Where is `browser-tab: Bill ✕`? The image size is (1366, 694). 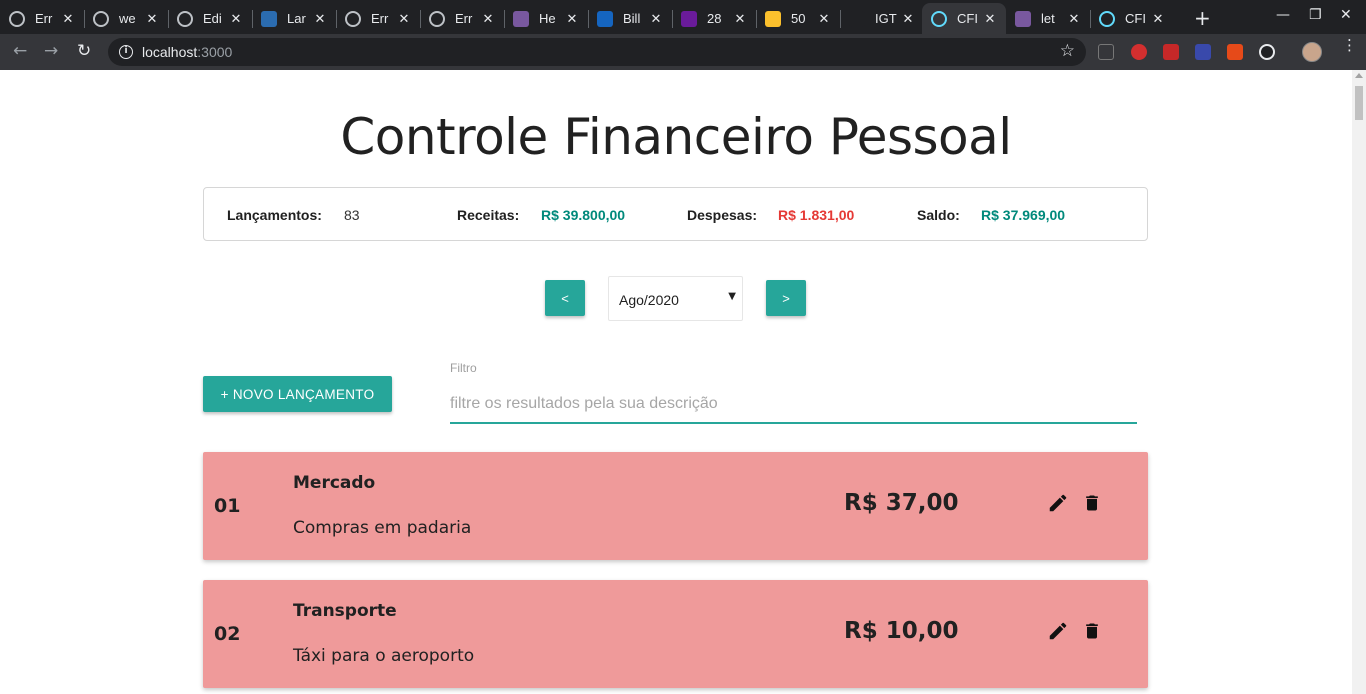
browser-tab: Bill ✕ is located at coordinates (629, 18).